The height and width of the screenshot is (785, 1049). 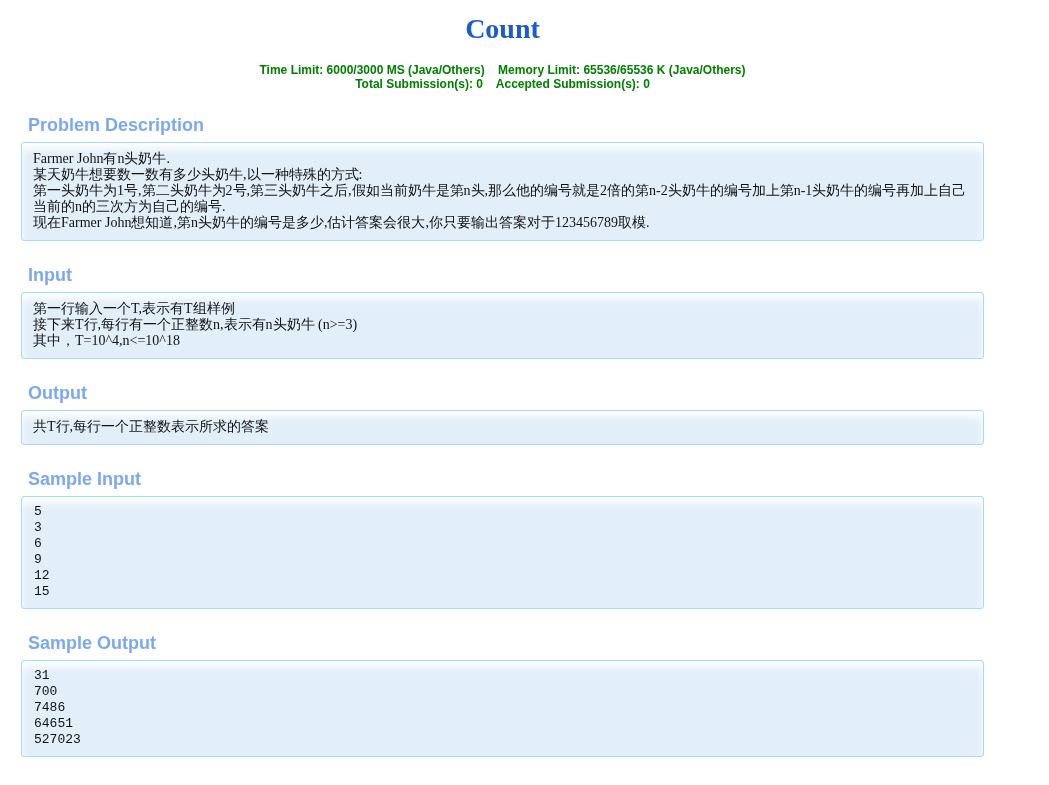 What do you see at coordinates (37, 512) in the screenshot?
I see `sample-line: 5` at bounding box center [37, 512].